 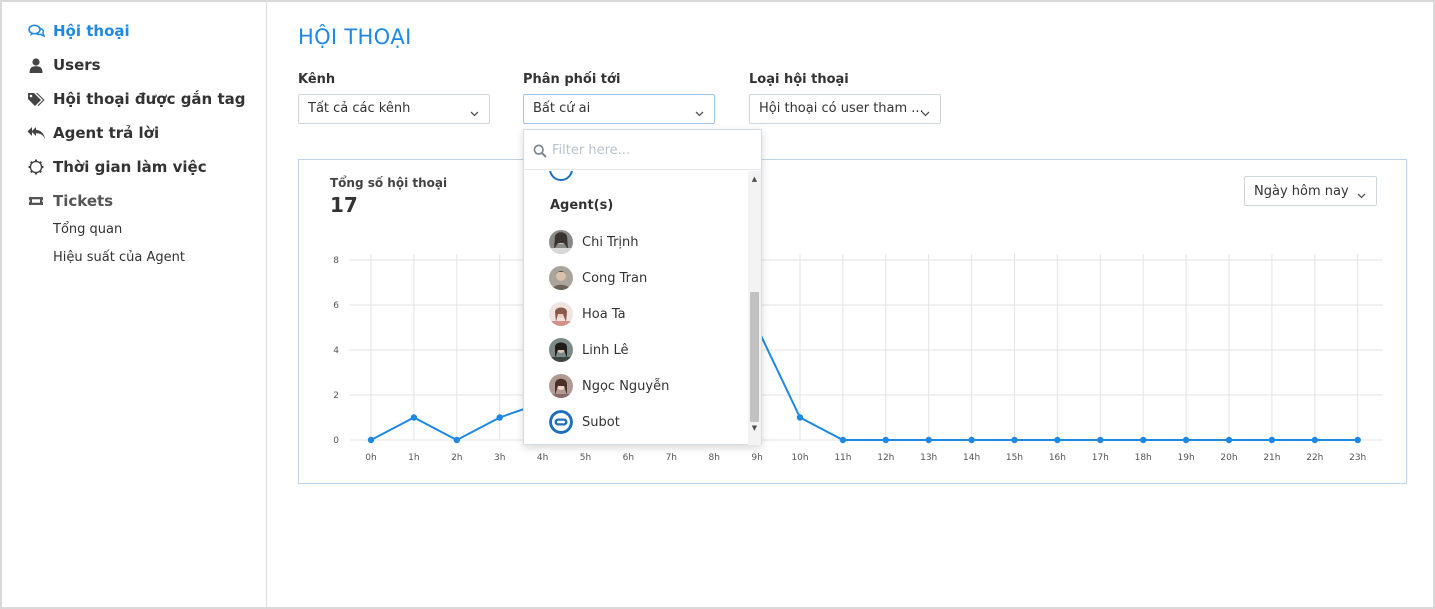 I want to click on dropdown-group-label: Agent(s), so click(x=582, y=205).